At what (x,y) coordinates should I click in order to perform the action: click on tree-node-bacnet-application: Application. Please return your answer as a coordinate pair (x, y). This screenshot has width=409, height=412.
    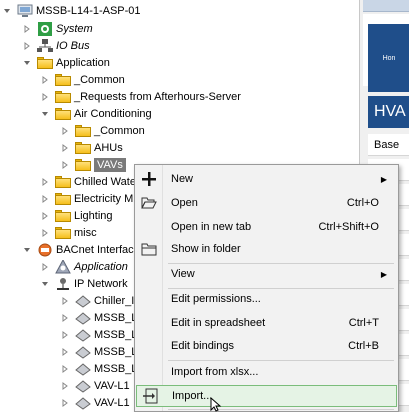
    Looking at the image, I should click on (84, 266).